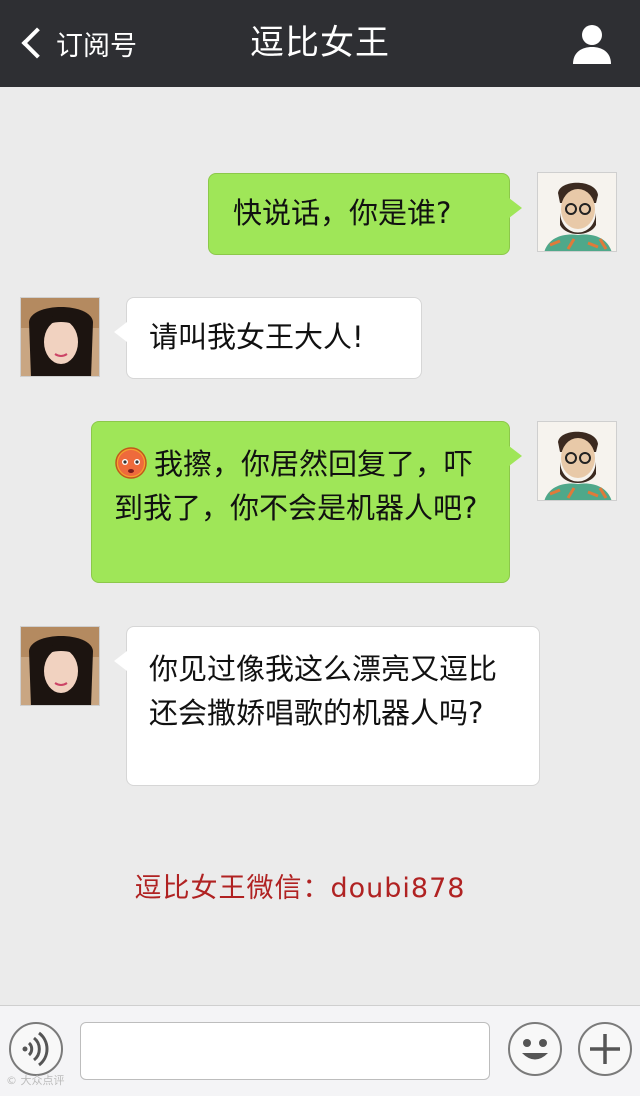  I want to click on title-bar: 订阅号 逗比女王, so click(320, 43).